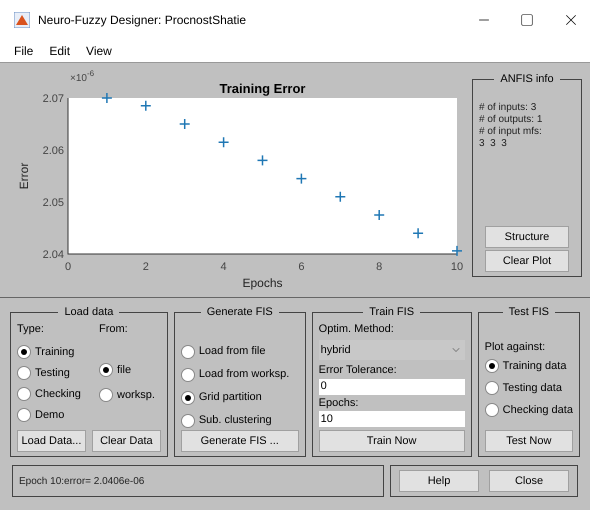 The height and width of the screenshot is (510, 590). What do you see at coordinates (88, 312) in the screenshot?
I see `group-title: Load data` at bounding box center [88, 312].